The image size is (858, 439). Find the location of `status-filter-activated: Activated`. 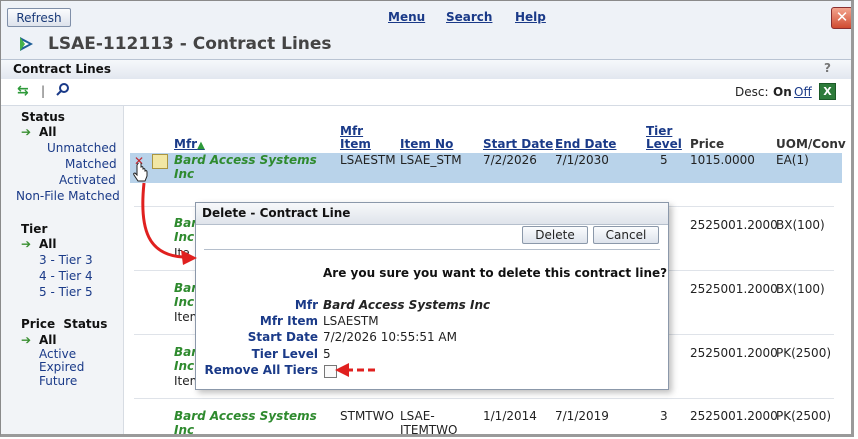

status-filter-activated: Activated is located at coordinates (87, 180).